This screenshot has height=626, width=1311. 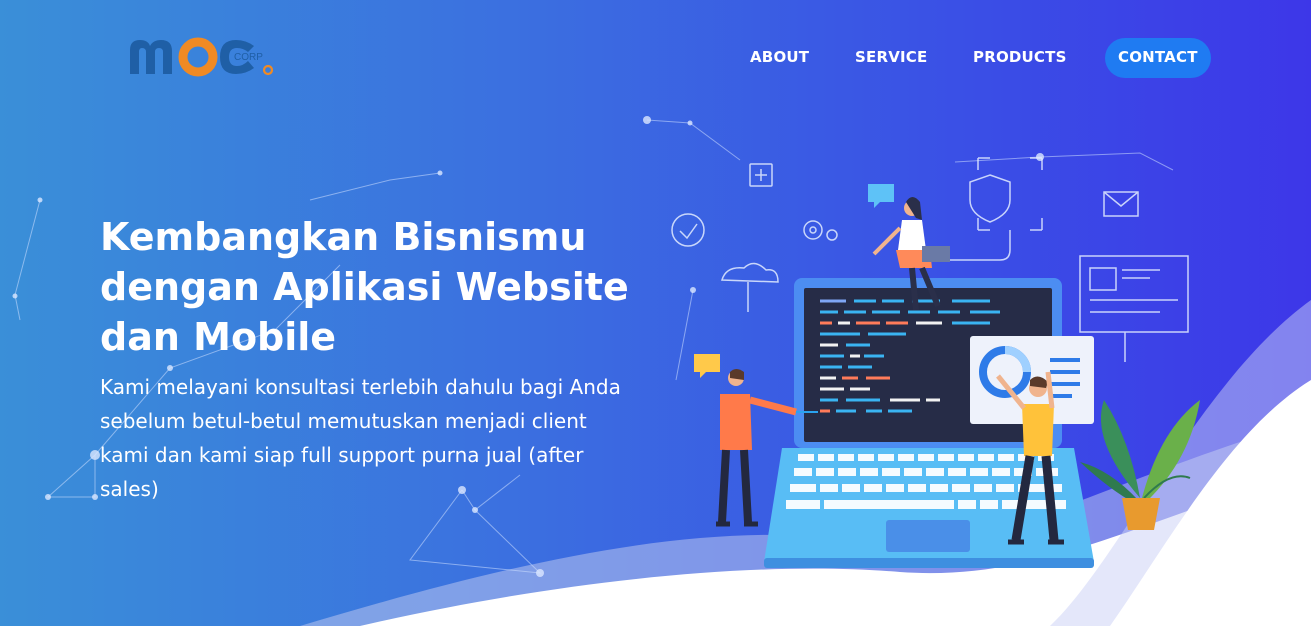 I want to click on gear-icon, so click(x=813, y=230).